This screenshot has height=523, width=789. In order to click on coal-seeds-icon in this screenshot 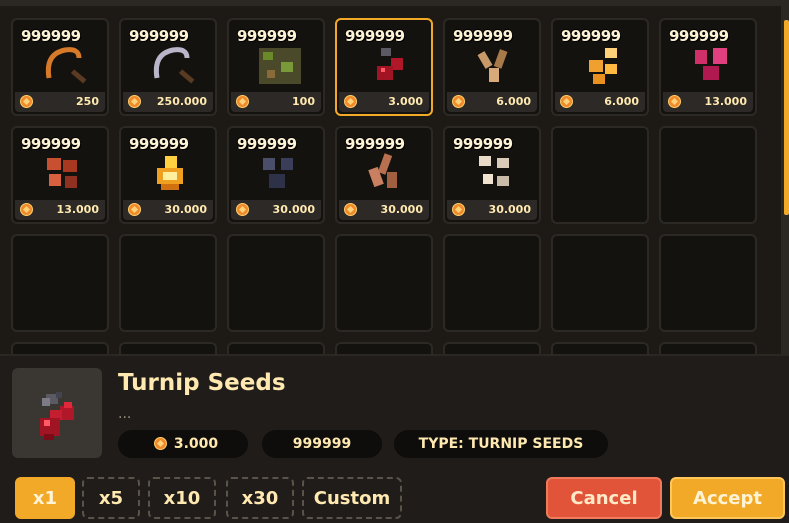, I will do `click(279, 174)`.